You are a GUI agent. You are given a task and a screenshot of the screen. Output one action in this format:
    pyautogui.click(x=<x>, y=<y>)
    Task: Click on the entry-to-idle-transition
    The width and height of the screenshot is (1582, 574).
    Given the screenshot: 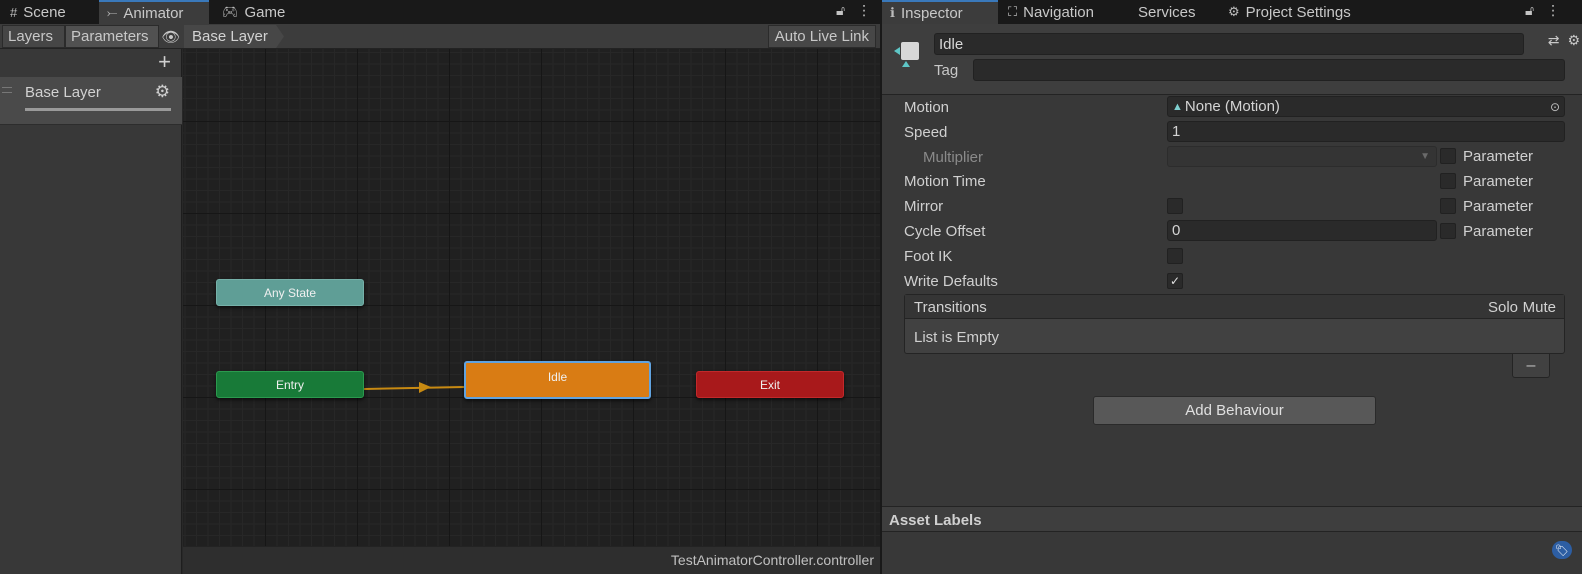 What is the action you would take?
    pyautogui.click(x=414, y=388)
    